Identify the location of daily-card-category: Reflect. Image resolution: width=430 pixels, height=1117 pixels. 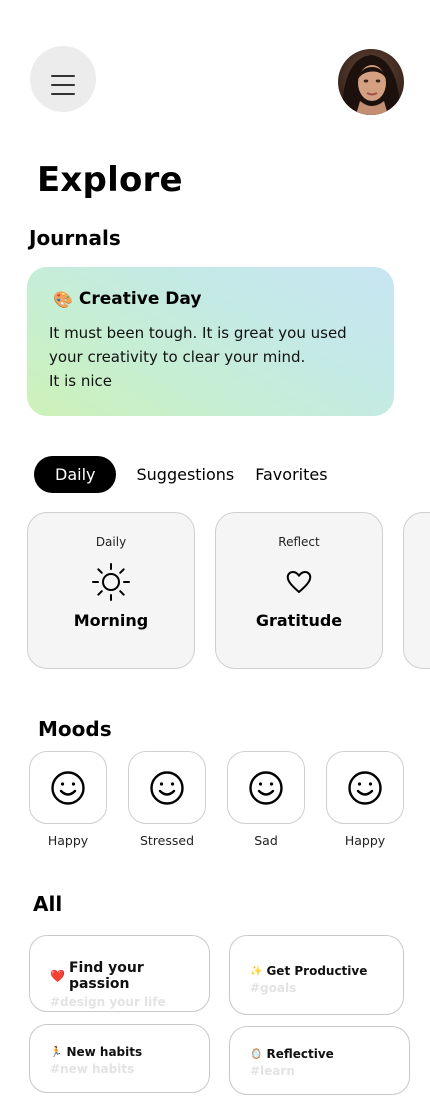
(299, 542).